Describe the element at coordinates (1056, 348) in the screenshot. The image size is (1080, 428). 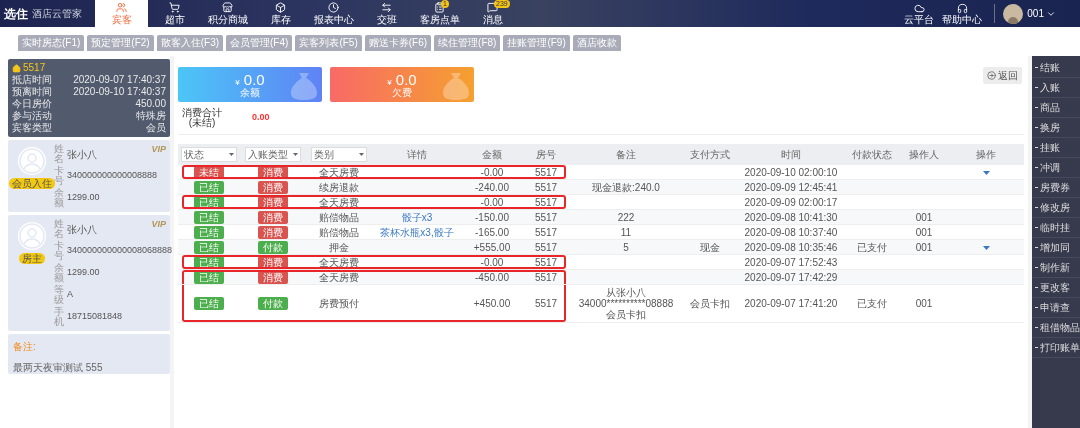
I see `sidebar-action: 打印账单` at that location.